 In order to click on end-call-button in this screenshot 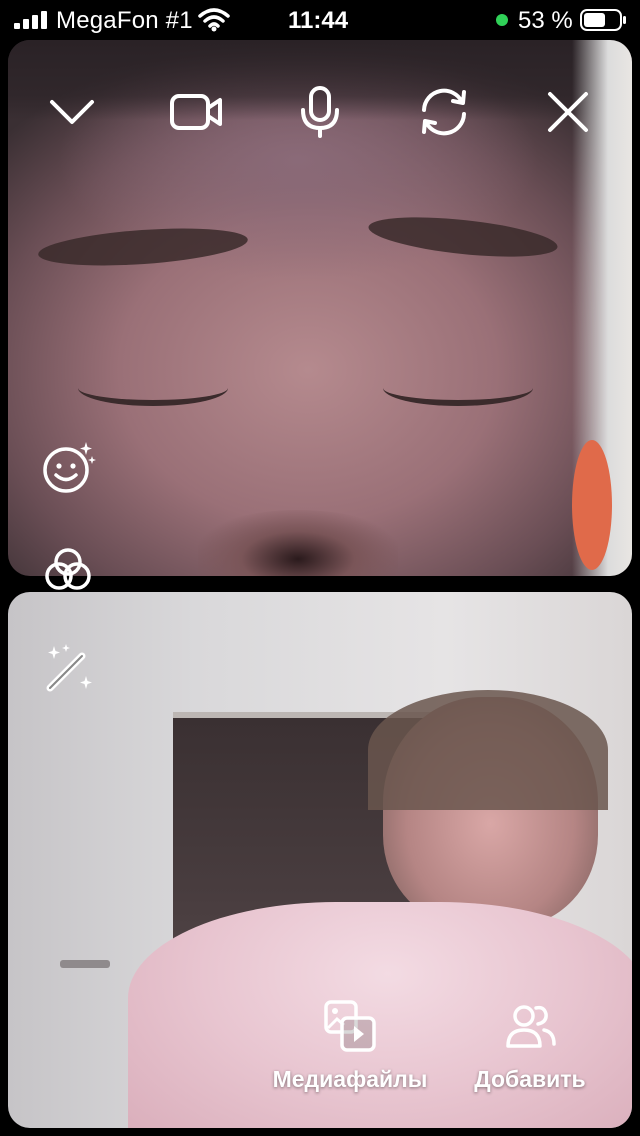, I will do `click(568, 112)`.